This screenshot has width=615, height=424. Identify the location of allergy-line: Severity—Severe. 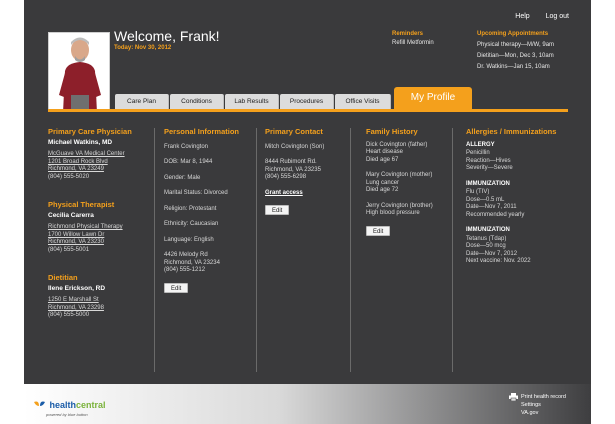
(489, 168).